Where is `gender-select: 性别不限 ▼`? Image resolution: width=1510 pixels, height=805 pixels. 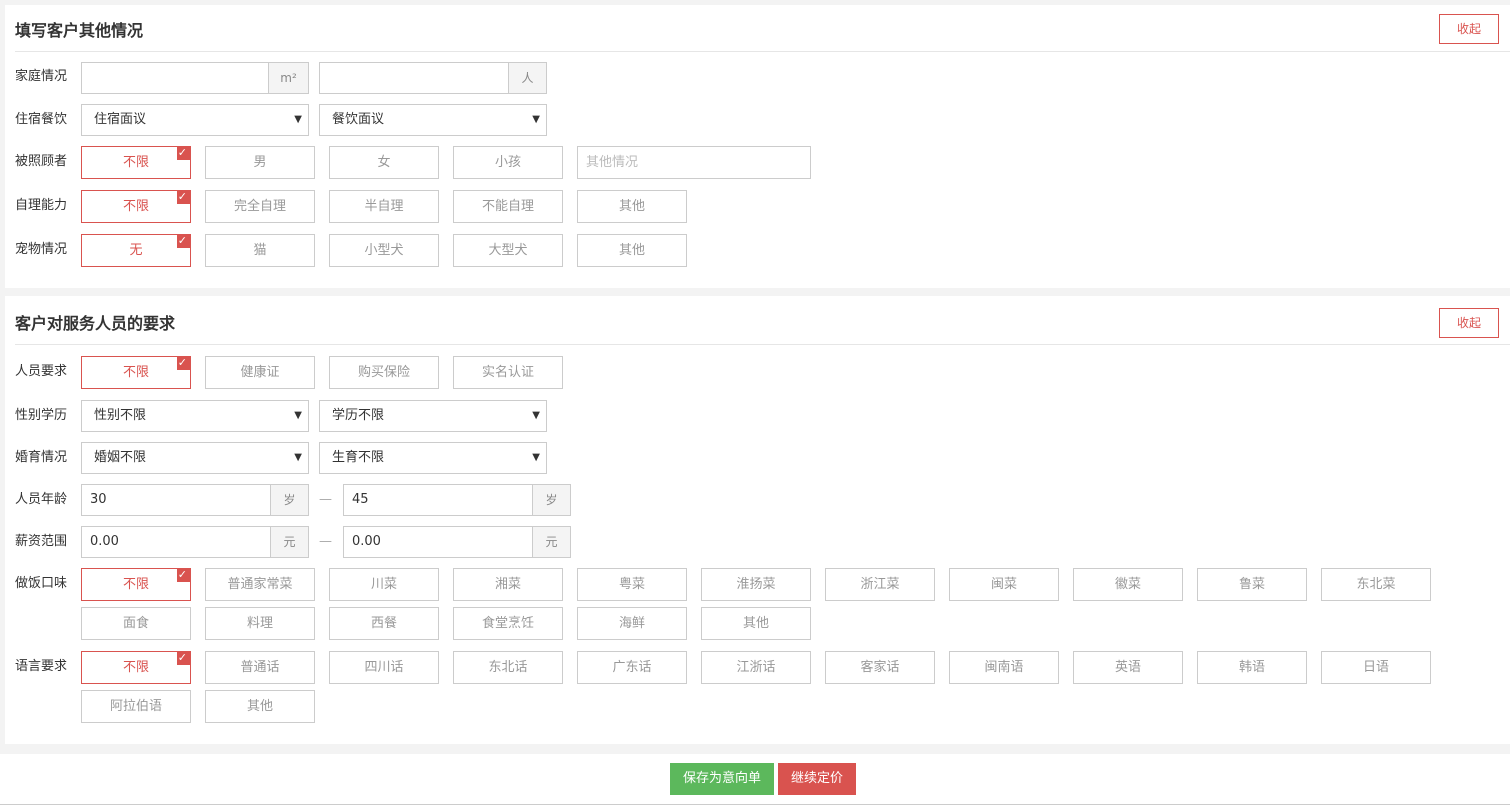 gender-select: 性别不限 ▼ is located at coordinates (195, 416).